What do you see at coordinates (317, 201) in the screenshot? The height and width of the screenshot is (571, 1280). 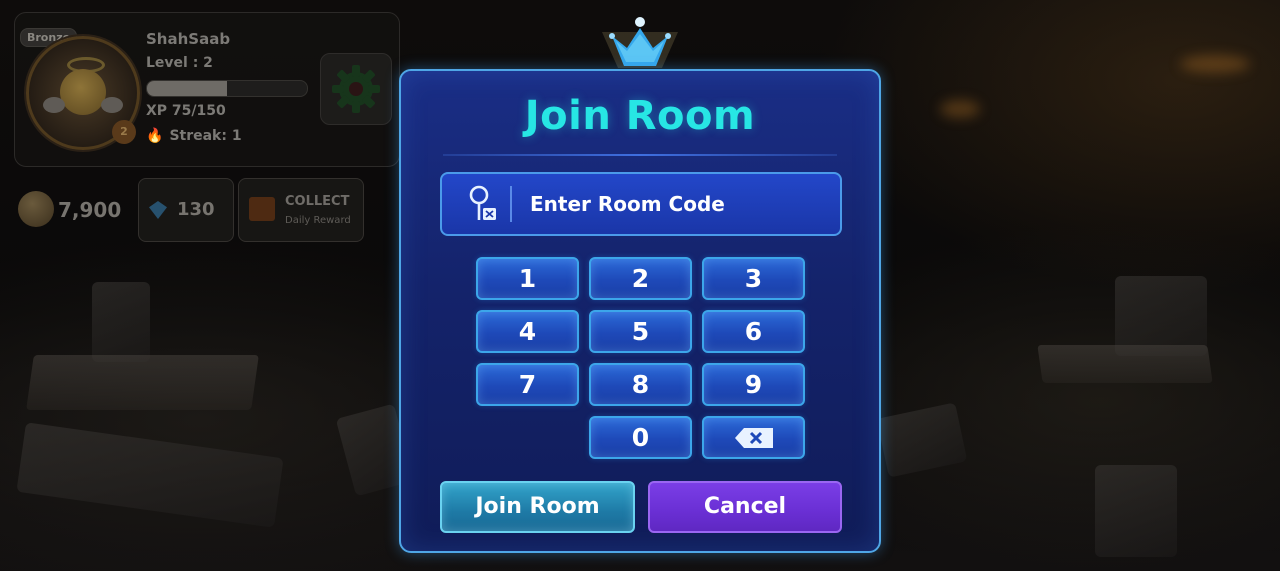 I see `collect-label: COLLECT` at bounding box center [317, 201].